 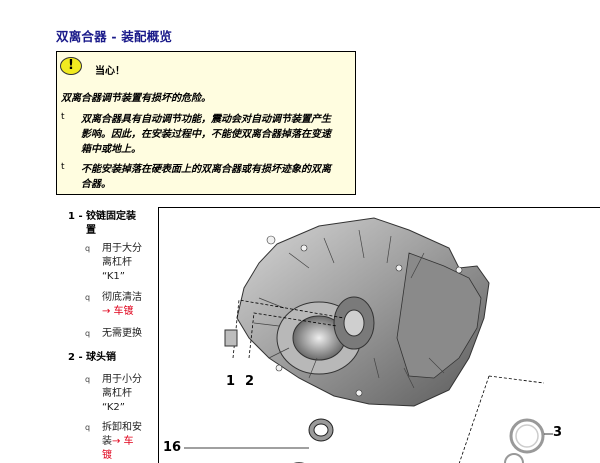 What do you see at coordinates (96, 184) in the screenshot?
I see `bullet-line: 合器。` at bounding box center [96, 184].